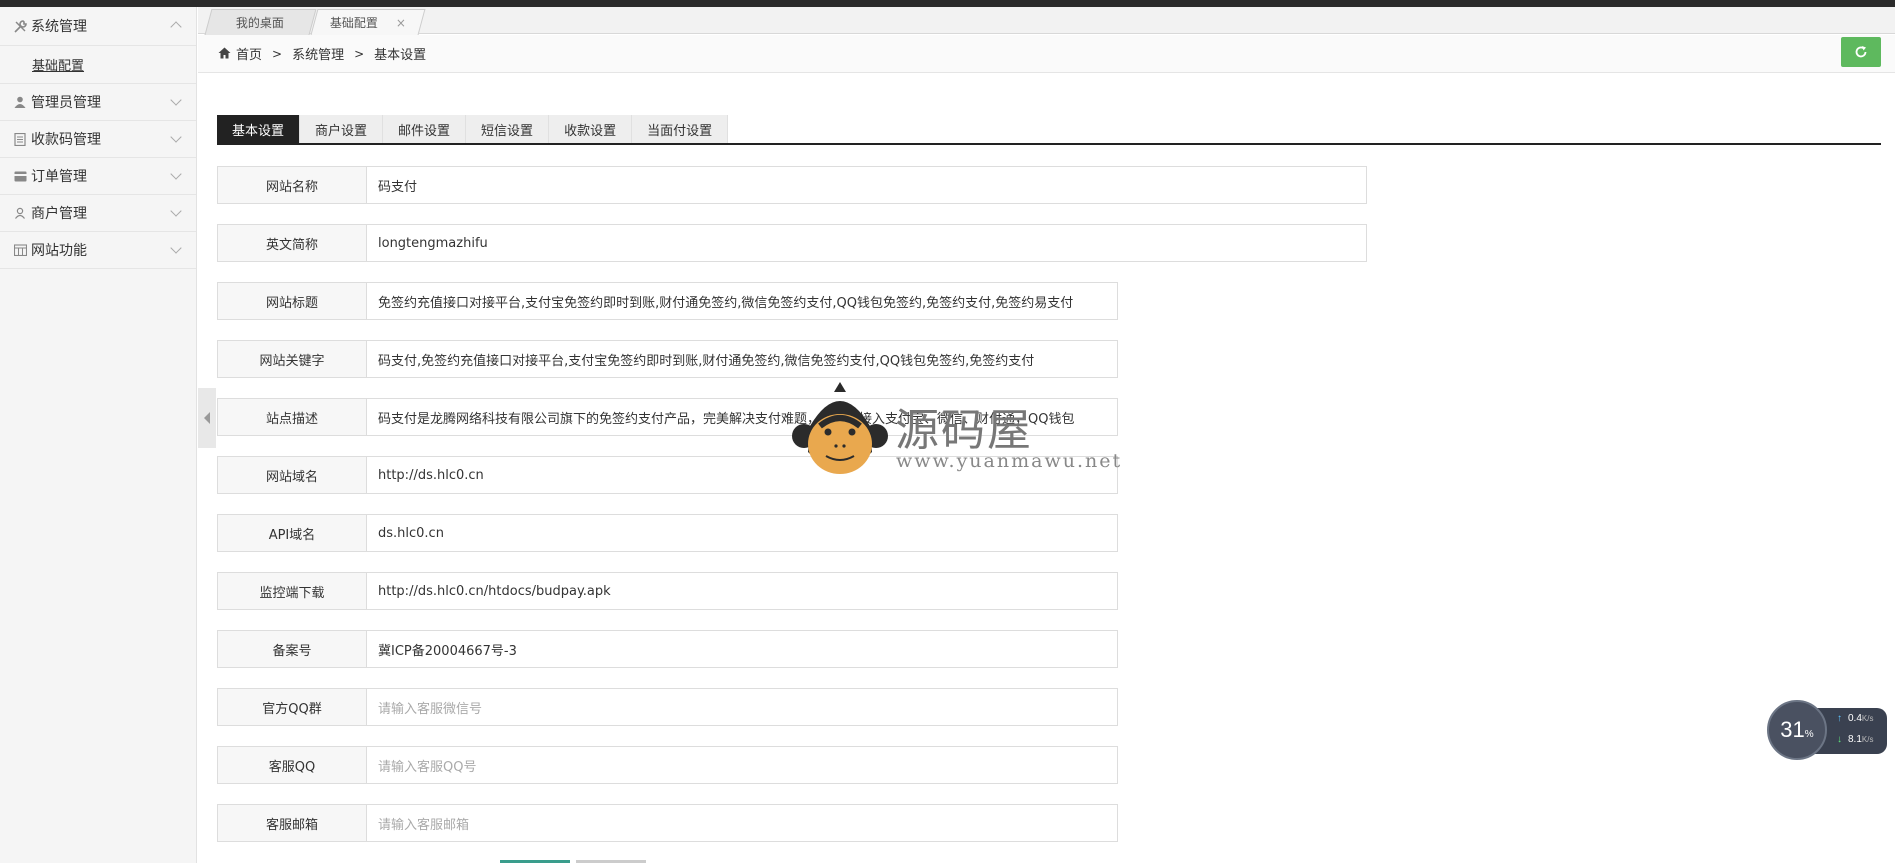  I want to click on api-domain-input: ds.hlc0.cn, so click(742, 533).